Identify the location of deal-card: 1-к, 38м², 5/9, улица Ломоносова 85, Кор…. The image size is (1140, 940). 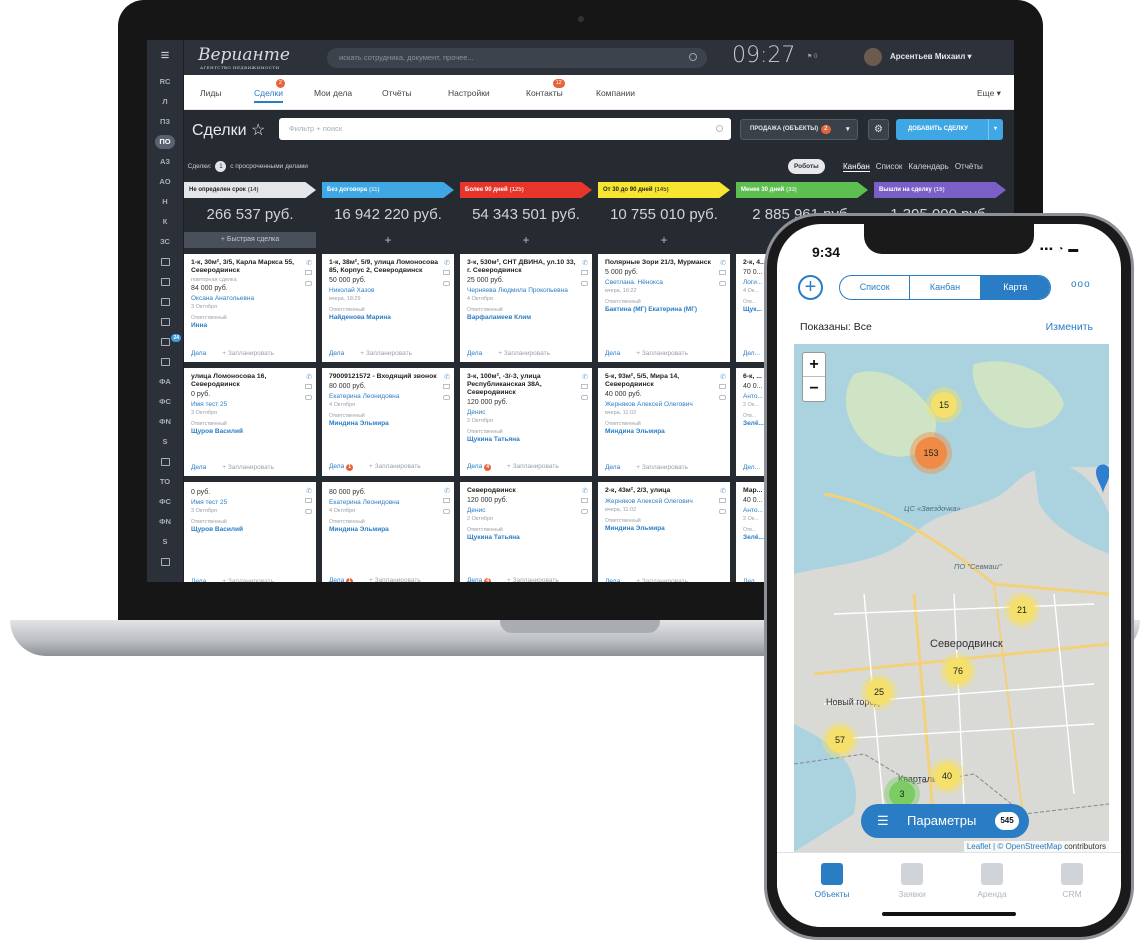
(388, 308).